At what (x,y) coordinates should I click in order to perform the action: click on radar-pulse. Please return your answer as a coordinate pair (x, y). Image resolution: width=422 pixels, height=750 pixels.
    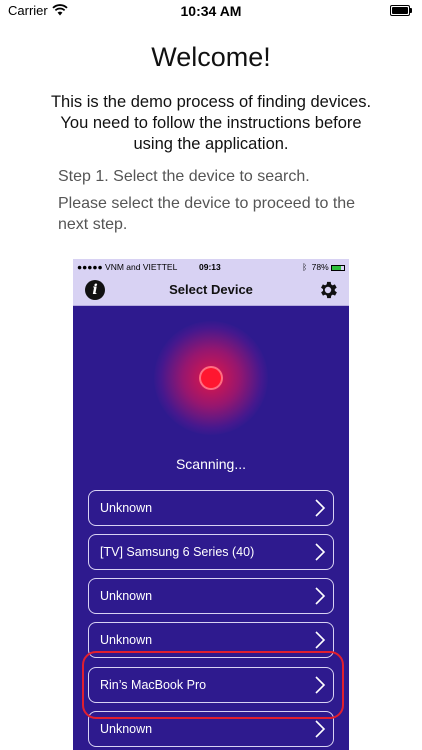
    Looking at the image, I should click on (211, 378).